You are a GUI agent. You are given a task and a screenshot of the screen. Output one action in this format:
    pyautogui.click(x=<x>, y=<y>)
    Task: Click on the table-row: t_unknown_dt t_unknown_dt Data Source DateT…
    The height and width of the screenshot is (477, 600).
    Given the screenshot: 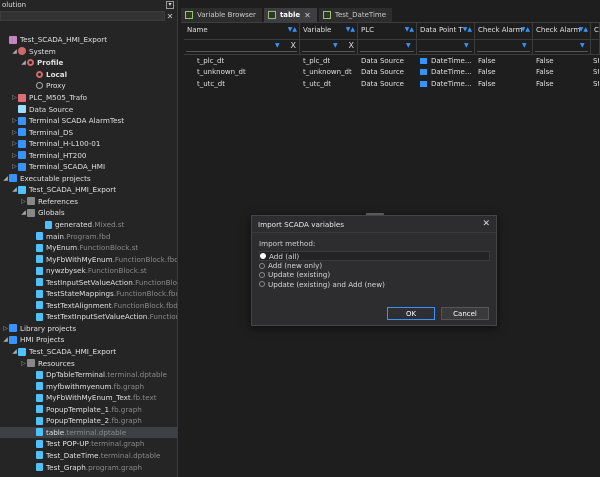 What is the action you would take?
    pyautogui.click(x=392, y=73)
    